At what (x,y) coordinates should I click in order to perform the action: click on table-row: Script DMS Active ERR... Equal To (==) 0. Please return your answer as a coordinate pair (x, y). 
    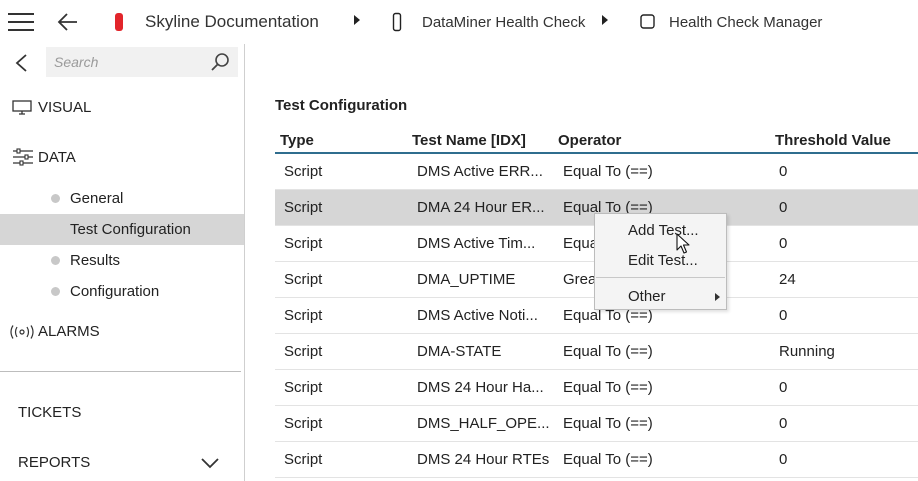
    Looking at the image, I should click on (596, 172).